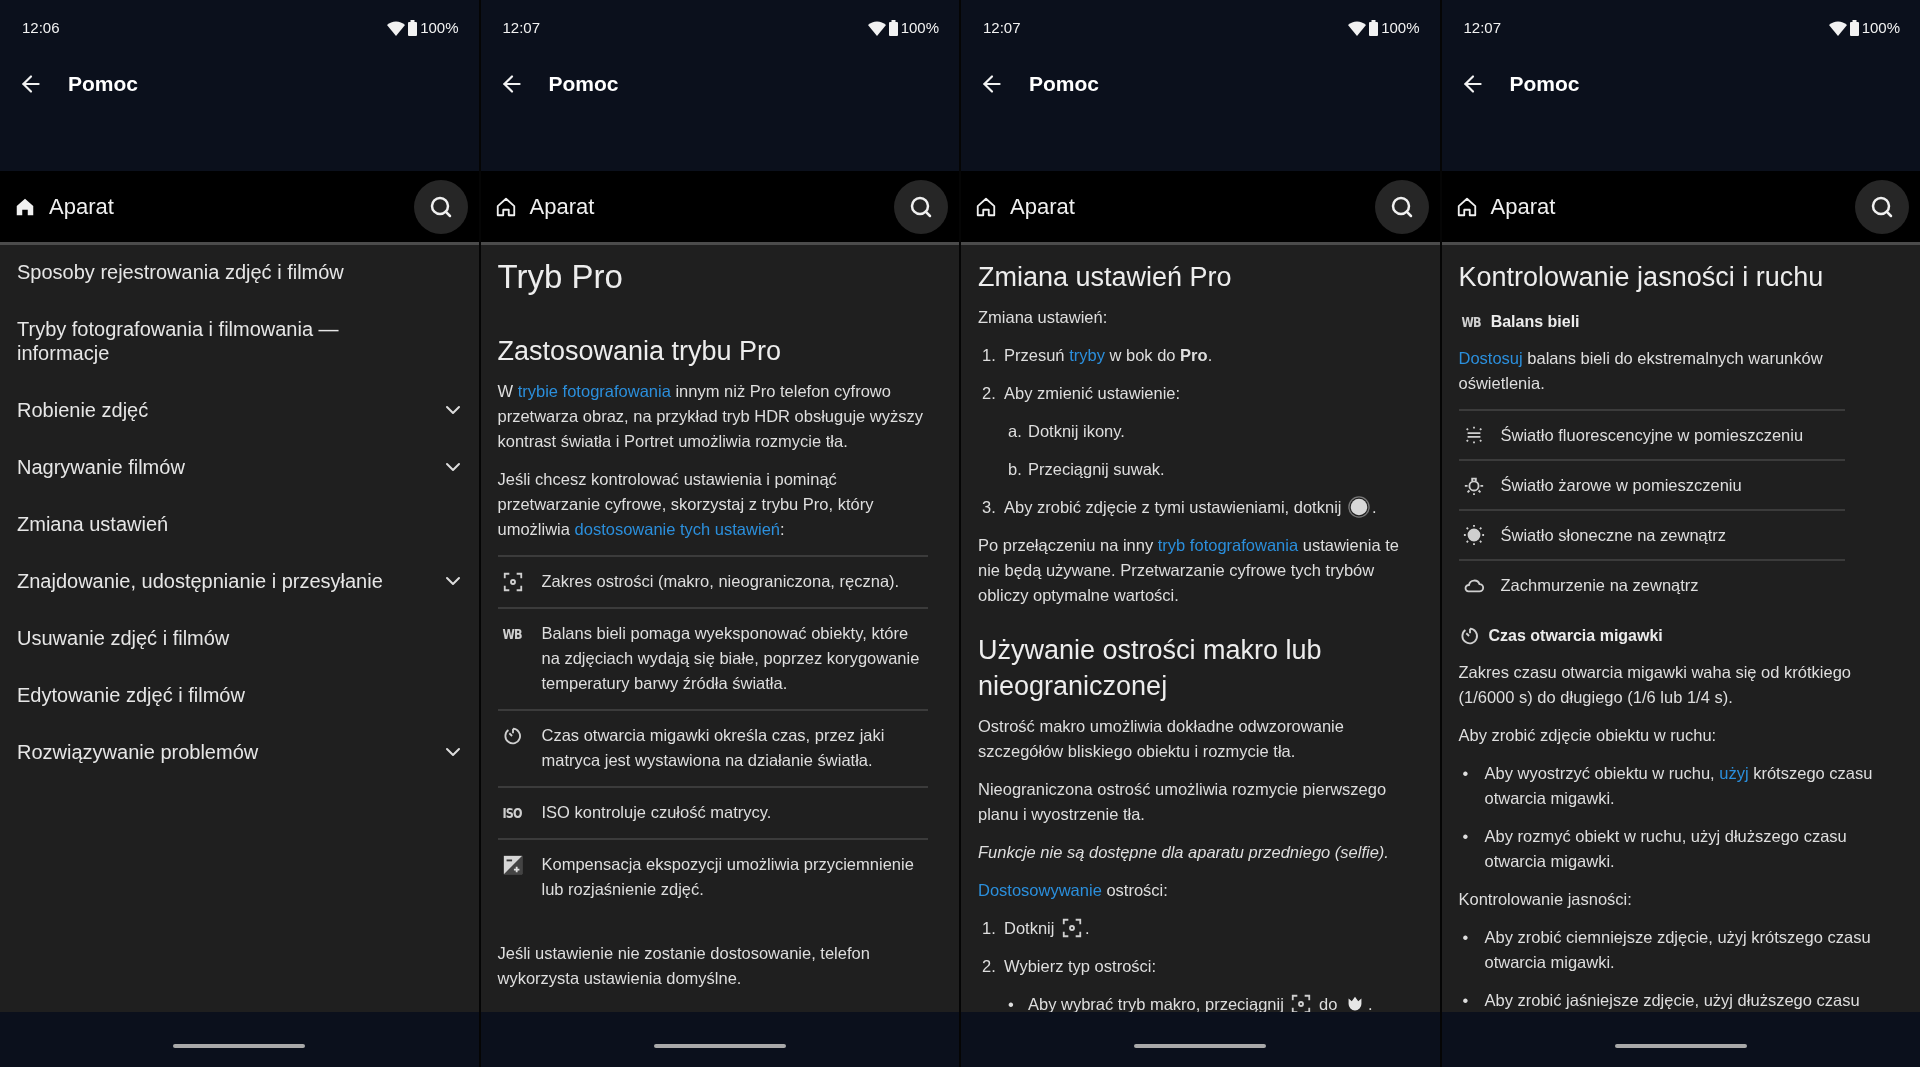 The width and height of the screenshot is (1920, 1067). I want to click on link: dostosowanie tych ustawień, so click(677, 529).